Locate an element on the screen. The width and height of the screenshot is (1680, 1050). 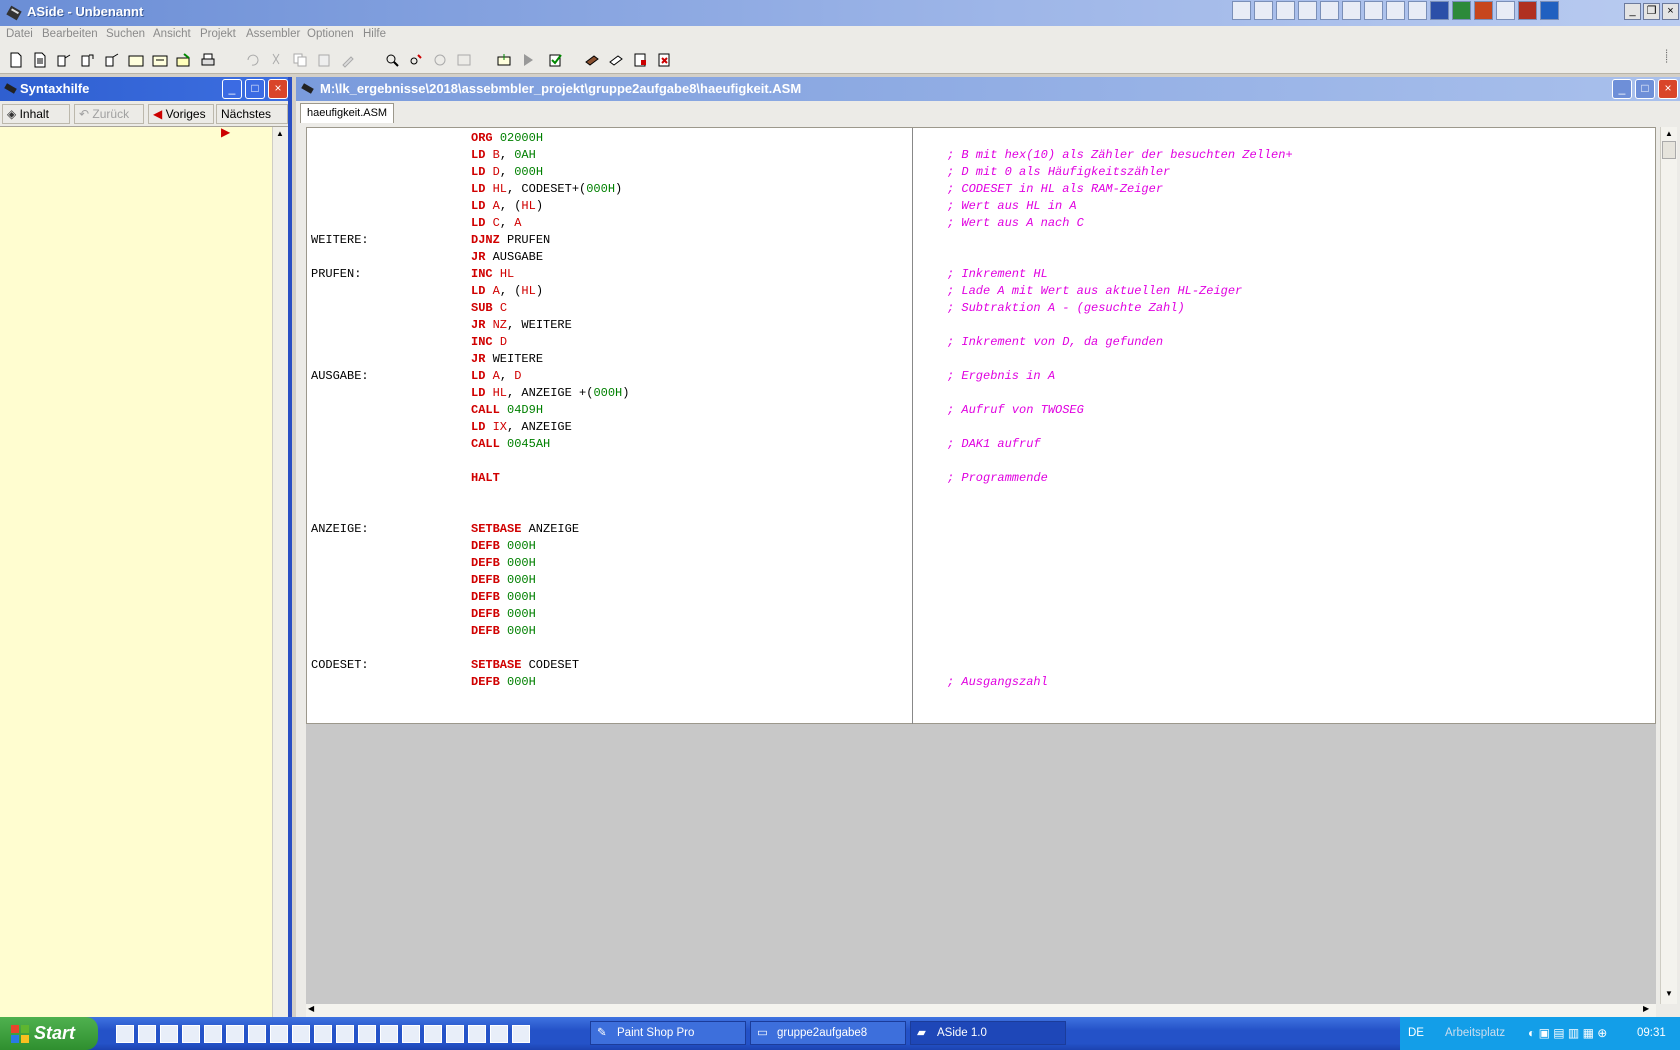
menu-ansicht: Ansicht is located at coordinates (172, 34).